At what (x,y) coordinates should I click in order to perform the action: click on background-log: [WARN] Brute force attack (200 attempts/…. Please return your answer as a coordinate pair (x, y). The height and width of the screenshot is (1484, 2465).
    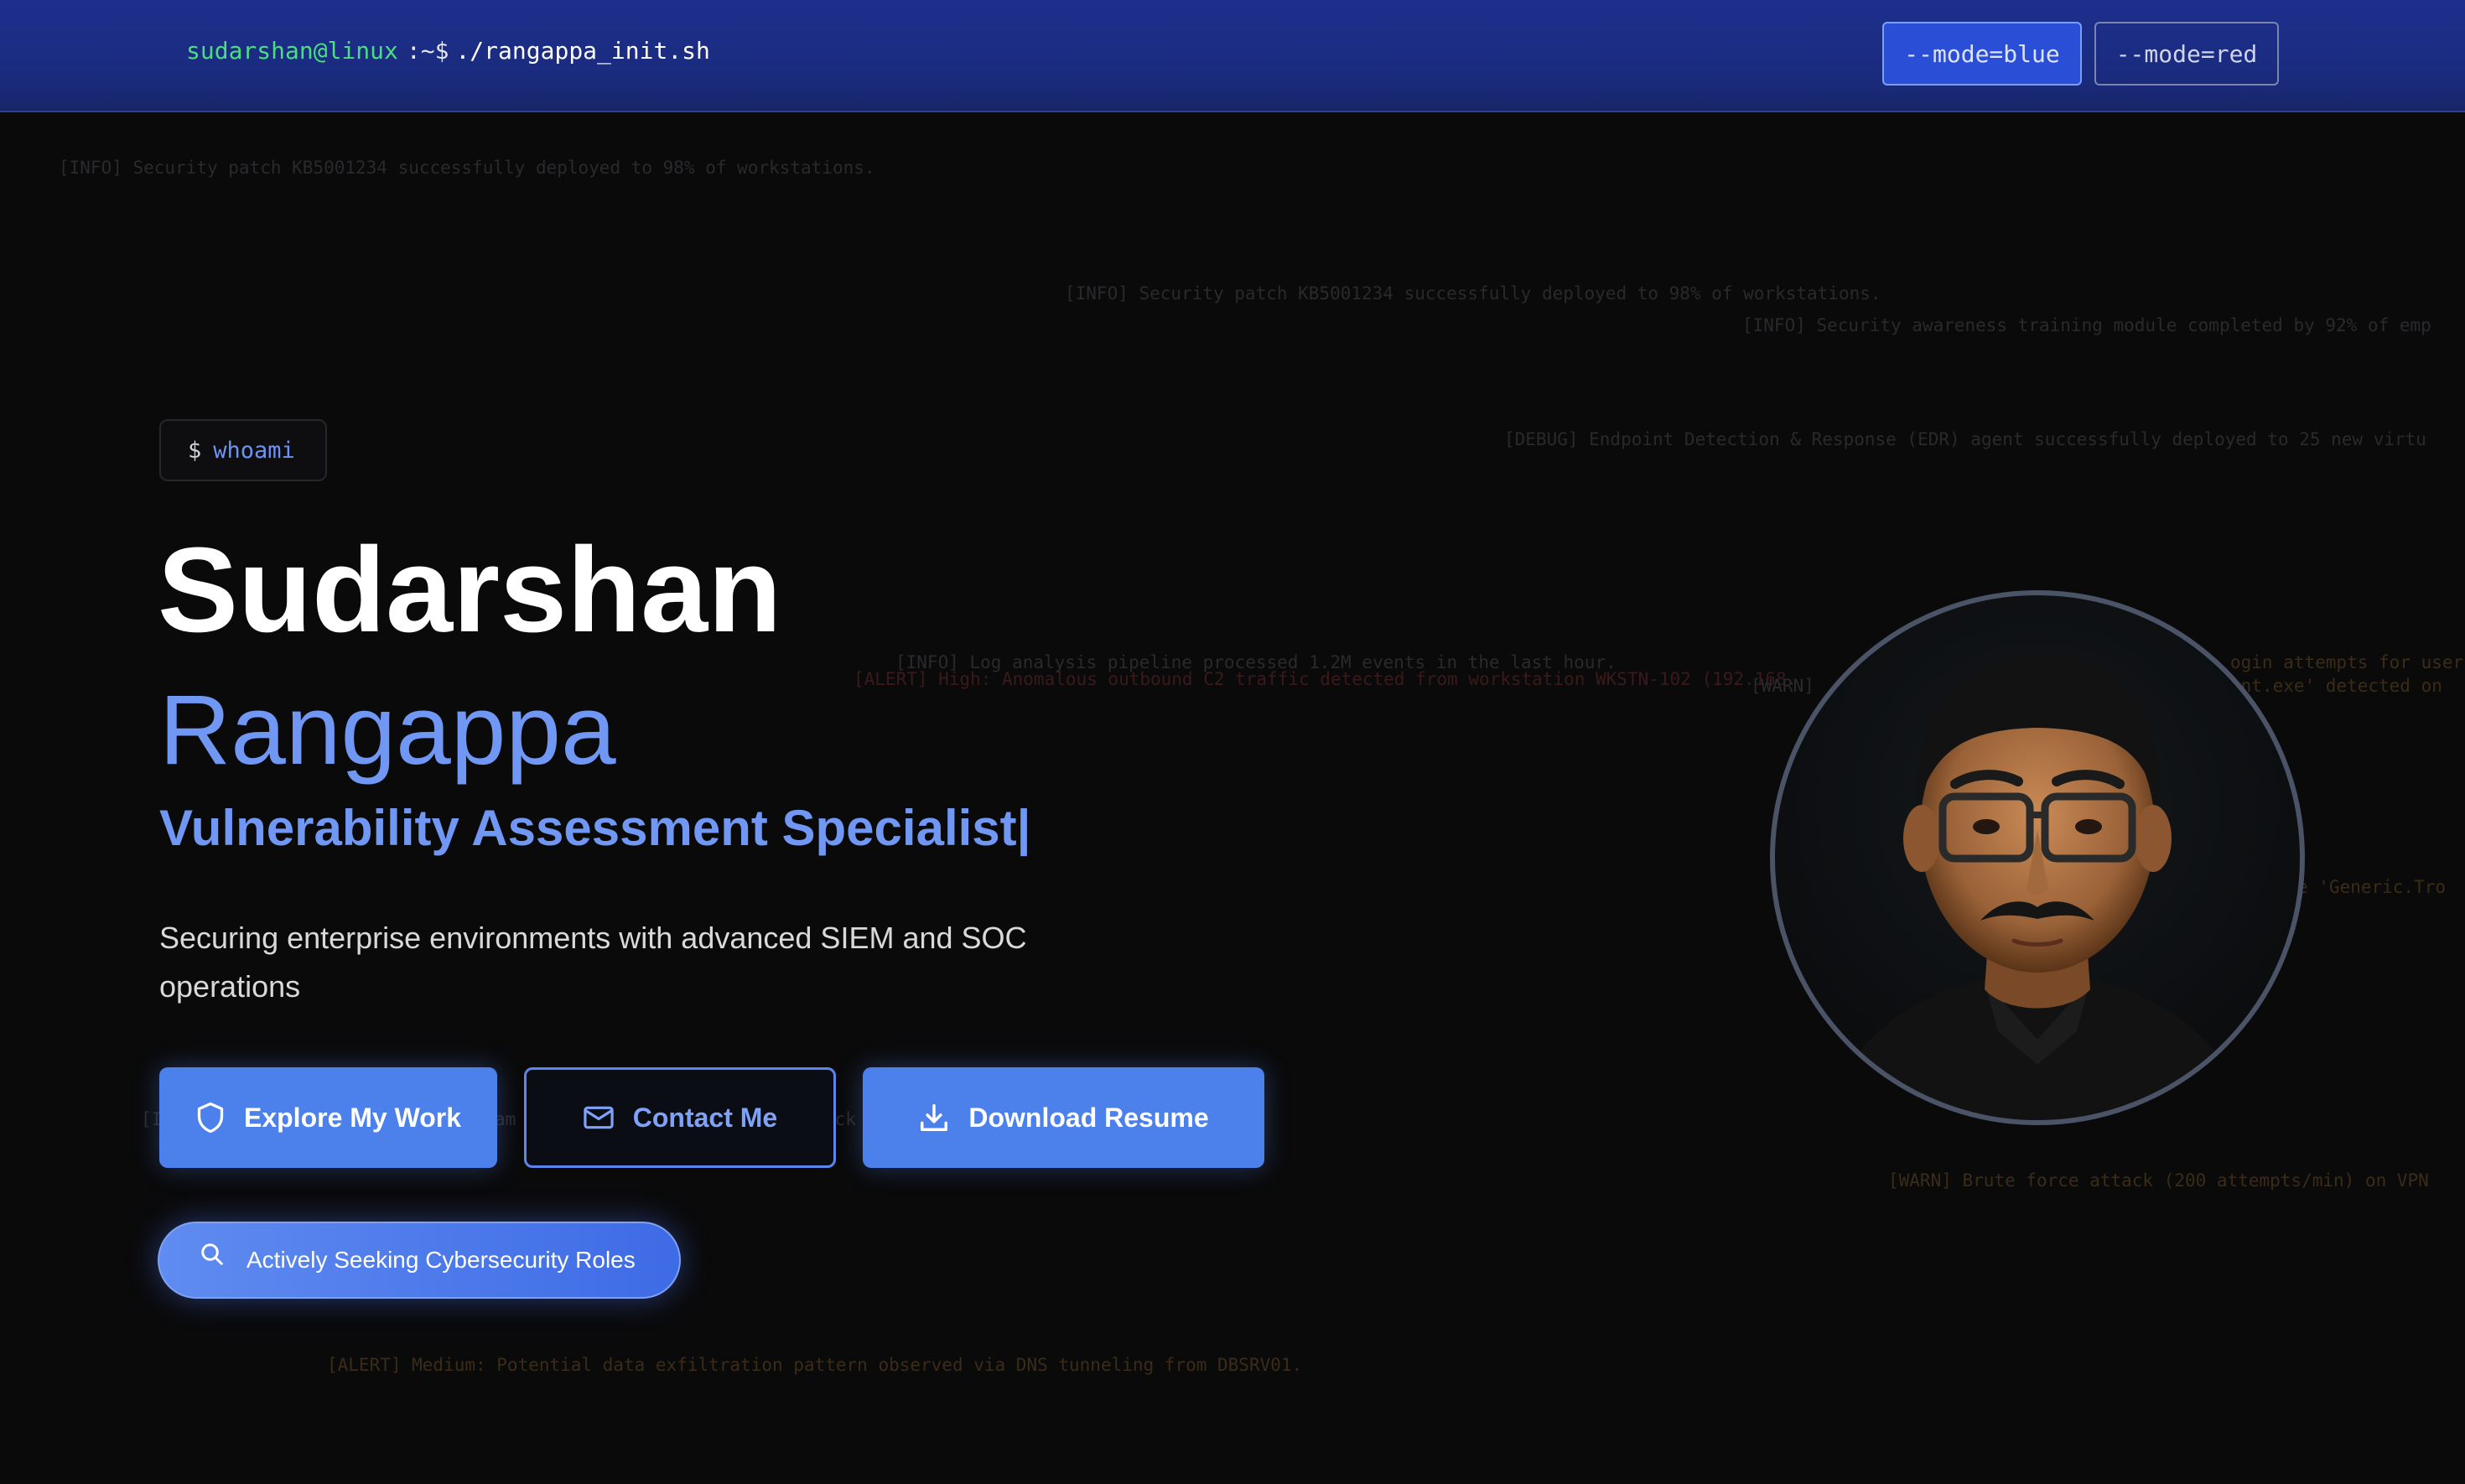
    Looking at the image, I should click on (2158, 1180).